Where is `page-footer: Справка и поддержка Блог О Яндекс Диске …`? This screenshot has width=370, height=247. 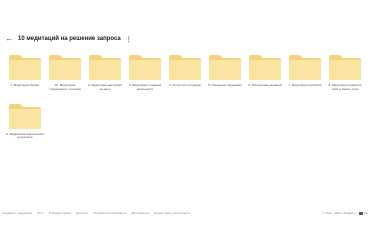 page-footer: Справка и поддержка Блог О Яндекс Диске … is located at coordinates (185, 213).